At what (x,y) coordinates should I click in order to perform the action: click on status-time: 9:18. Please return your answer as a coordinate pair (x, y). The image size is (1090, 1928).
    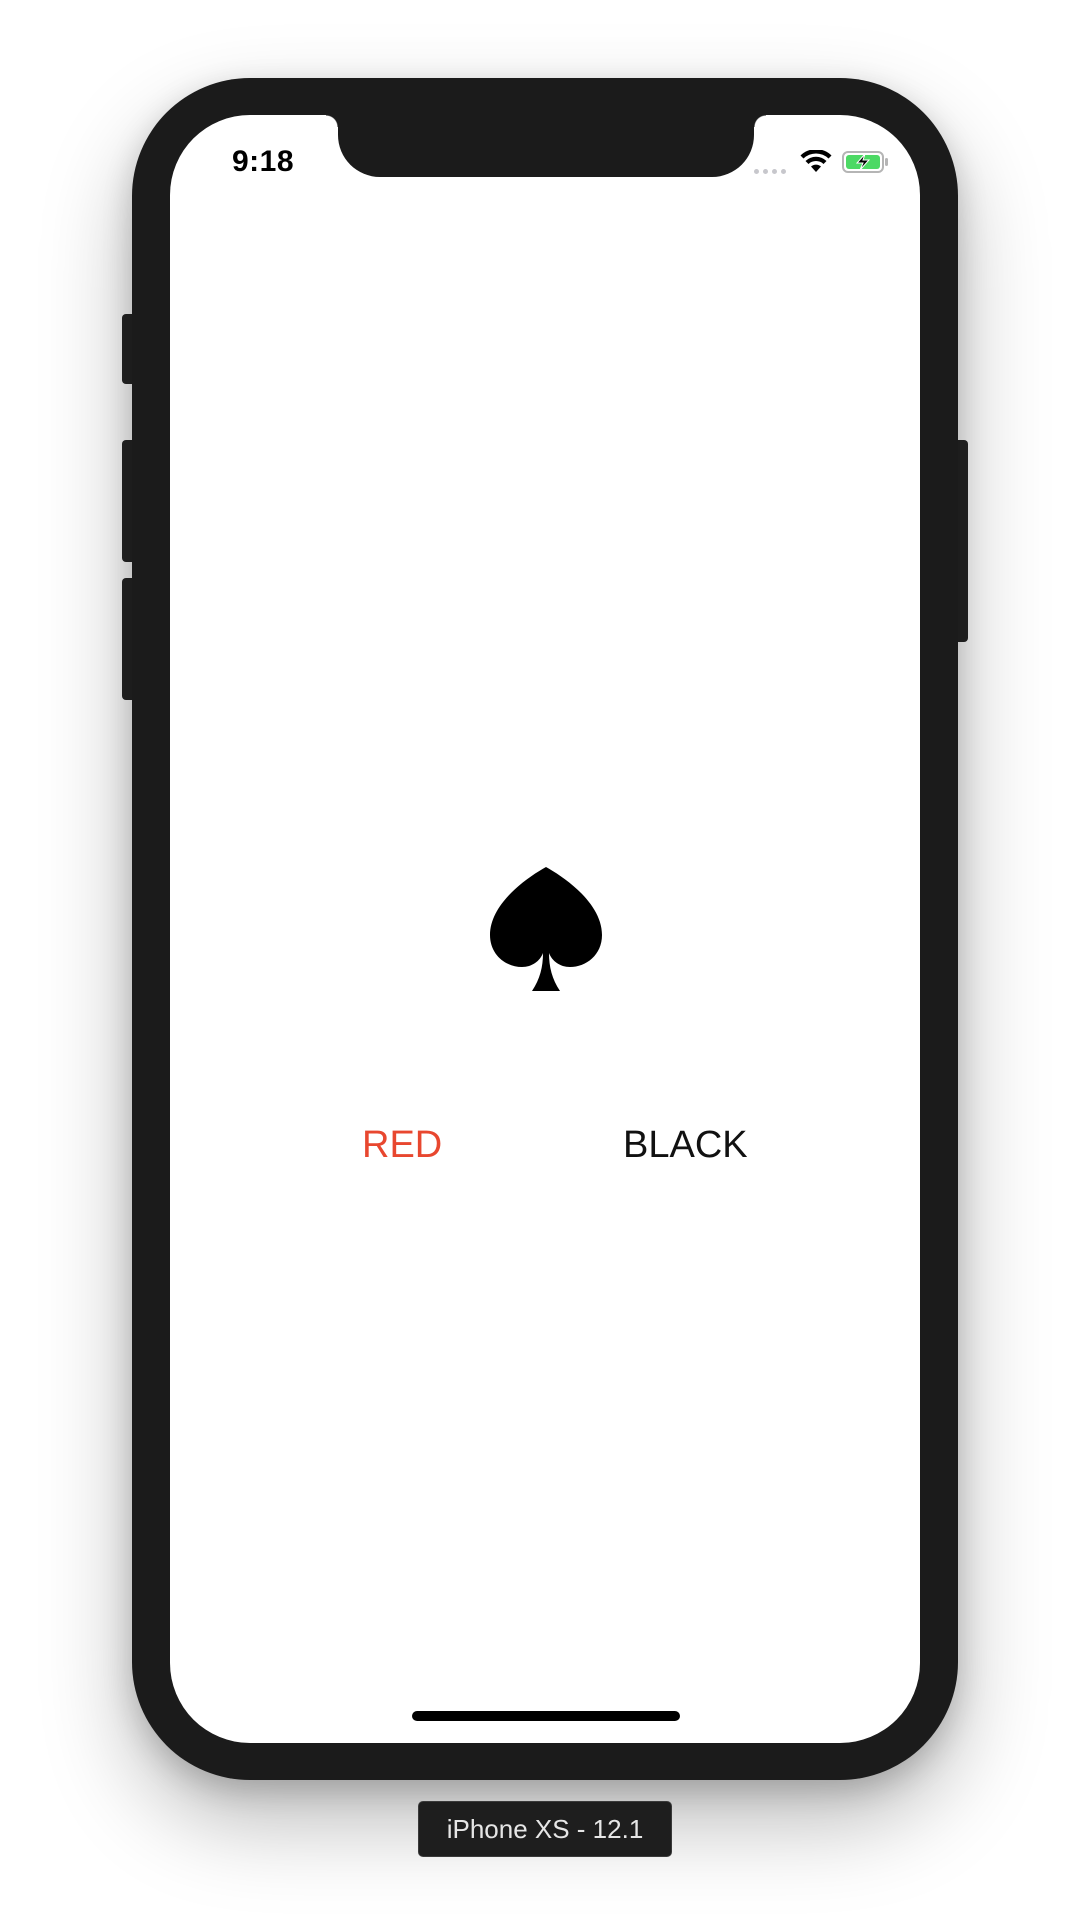
    Looking at the image, I should click on (263, 161).